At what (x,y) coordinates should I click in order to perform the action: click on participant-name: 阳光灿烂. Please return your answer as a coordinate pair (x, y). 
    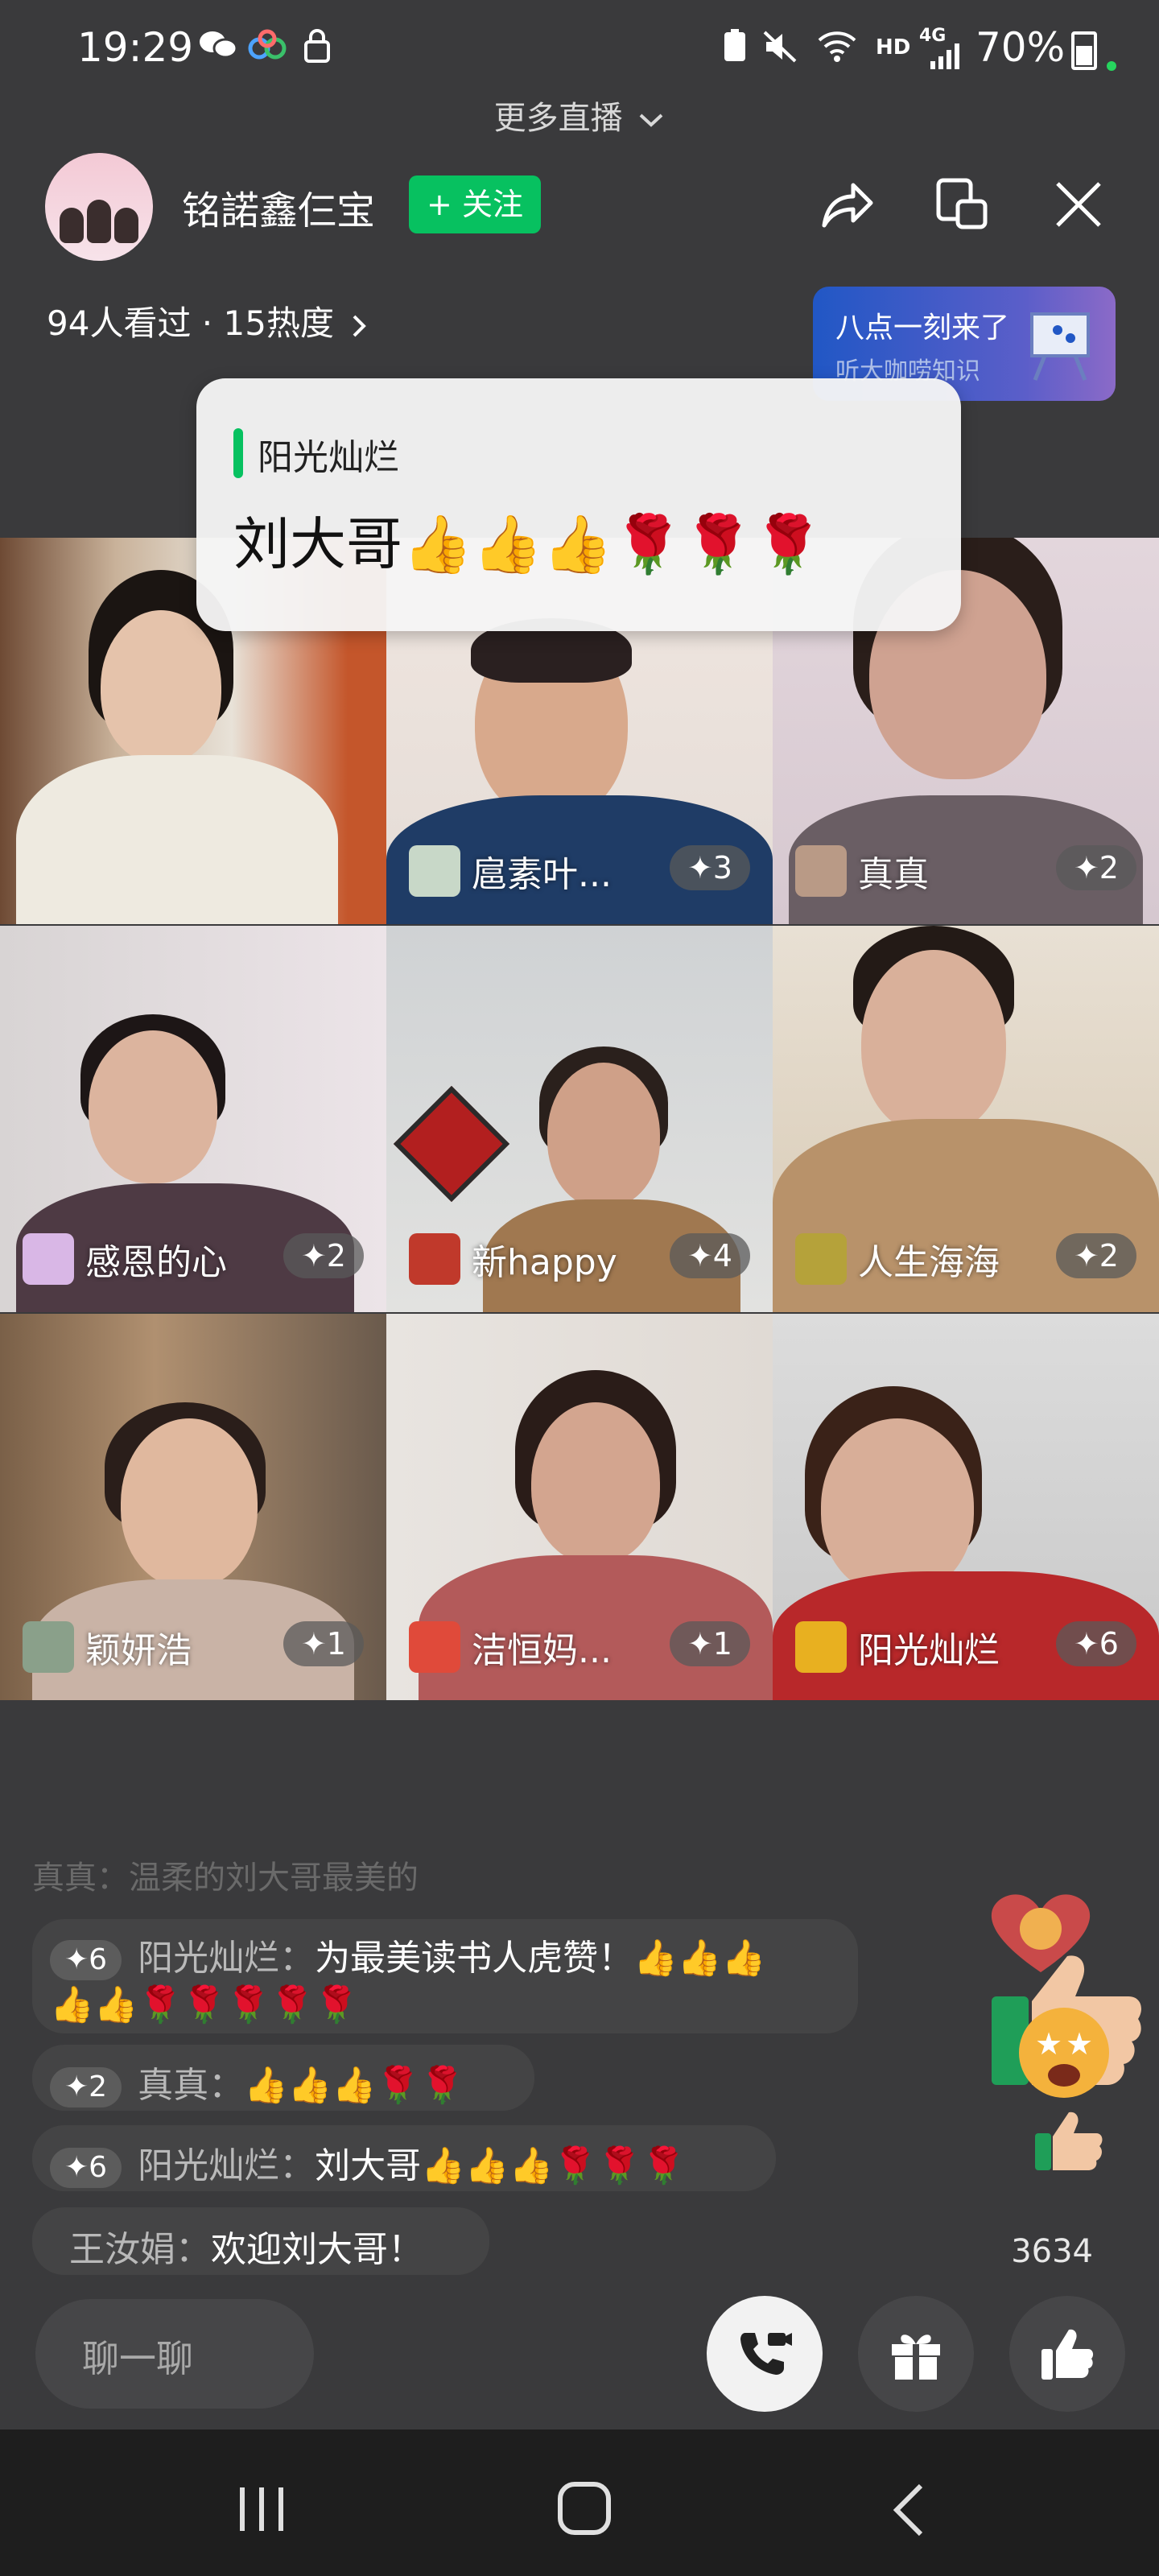
    Looking at the image, I should click on (929, 1650).